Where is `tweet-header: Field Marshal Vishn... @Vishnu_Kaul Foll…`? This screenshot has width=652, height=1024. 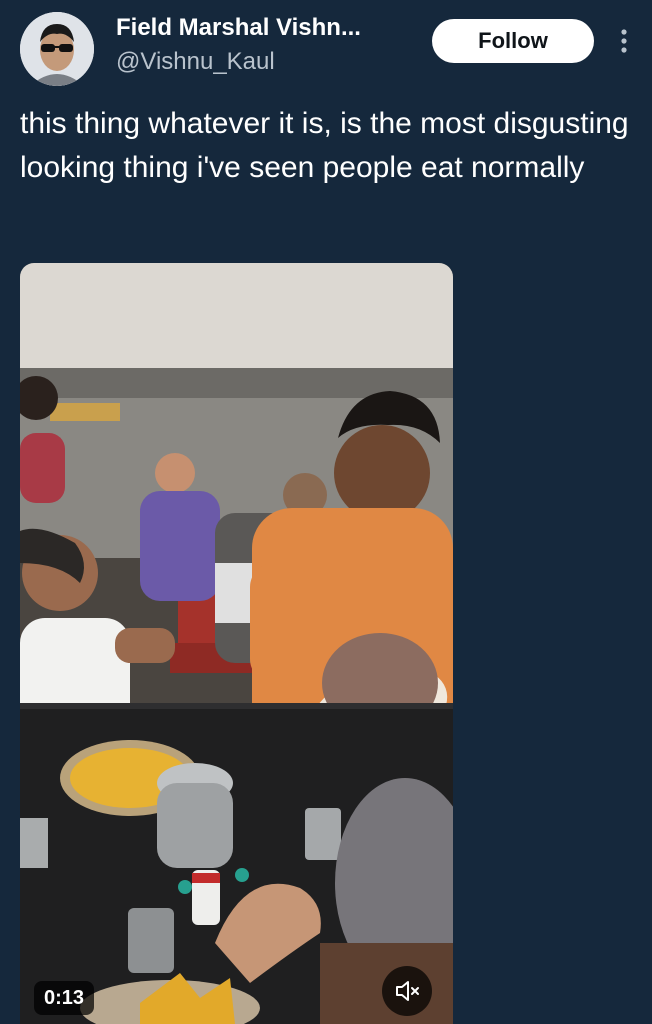 tweet-header: Field Marshal Vishn... @Vishnu_Kaul Foll… is located at coordinates (326, 50).